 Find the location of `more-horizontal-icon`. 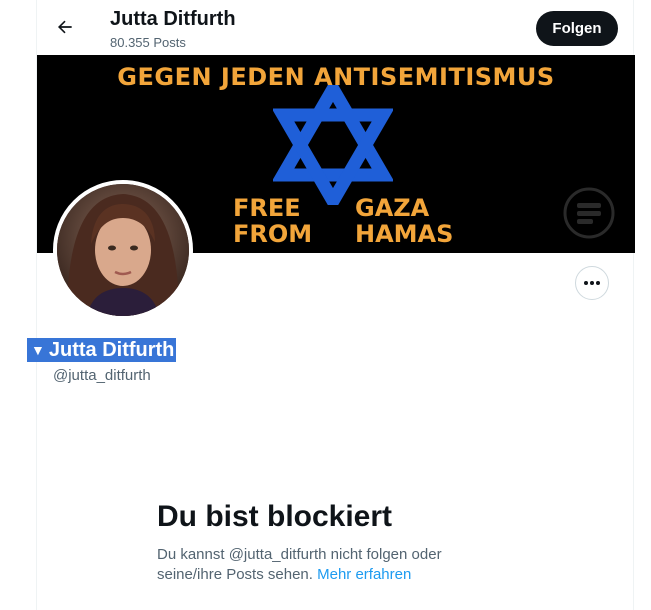

more-horizontal-icon is located at coordinates (592, 283).